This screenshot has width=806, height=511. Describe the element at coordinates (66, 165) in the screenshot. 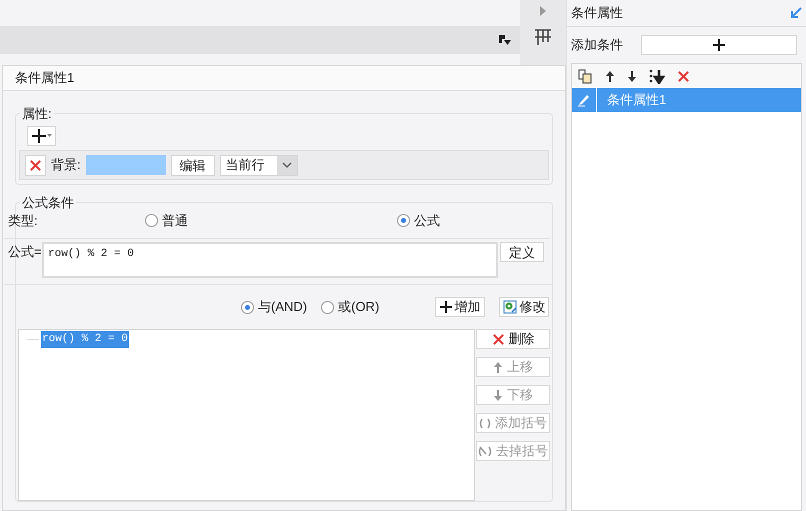

I see `attribute-label: 背景:` at that location.